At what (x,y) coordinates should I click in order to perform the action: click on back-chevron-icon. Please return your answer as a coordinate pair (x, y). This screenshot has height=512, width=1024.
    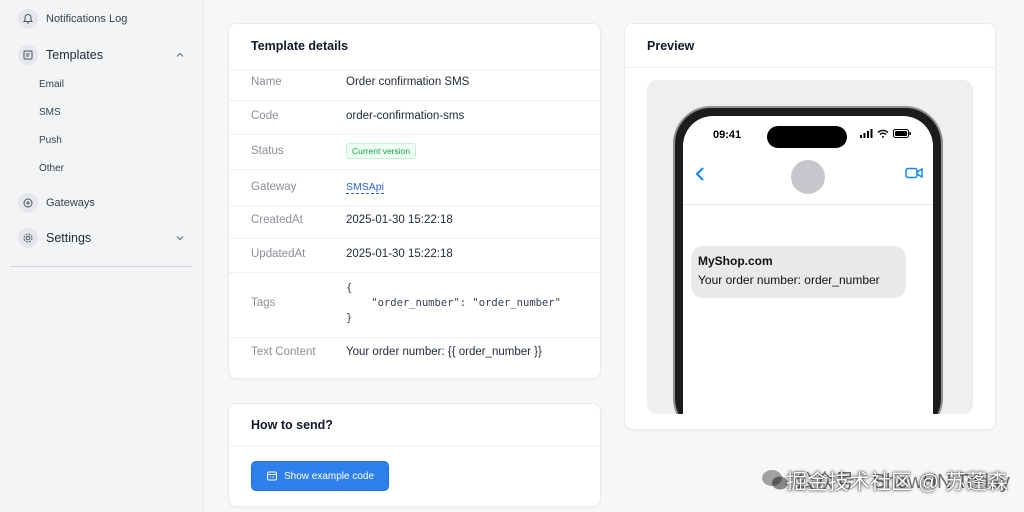
    Looking at the image, I should click on (700, 174).